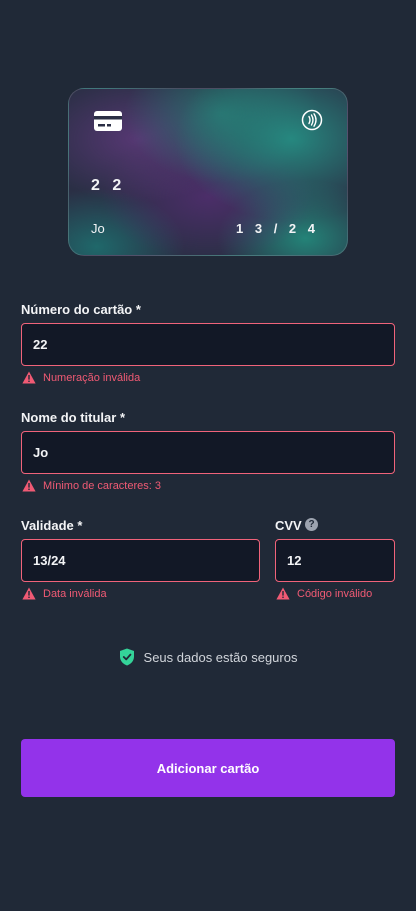  What do you see at coordinates (335, 560) in the screenshot?
I see `cvv-input` at bounding box center [335, 560].